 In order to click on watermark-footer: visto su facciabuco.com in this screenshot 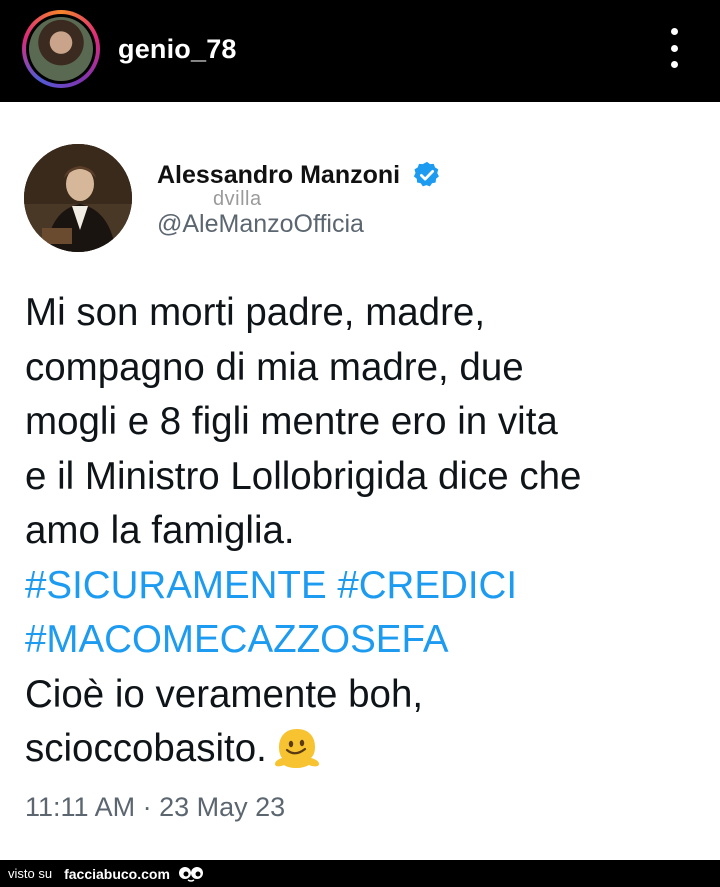, I will do `click(360, 873)`.